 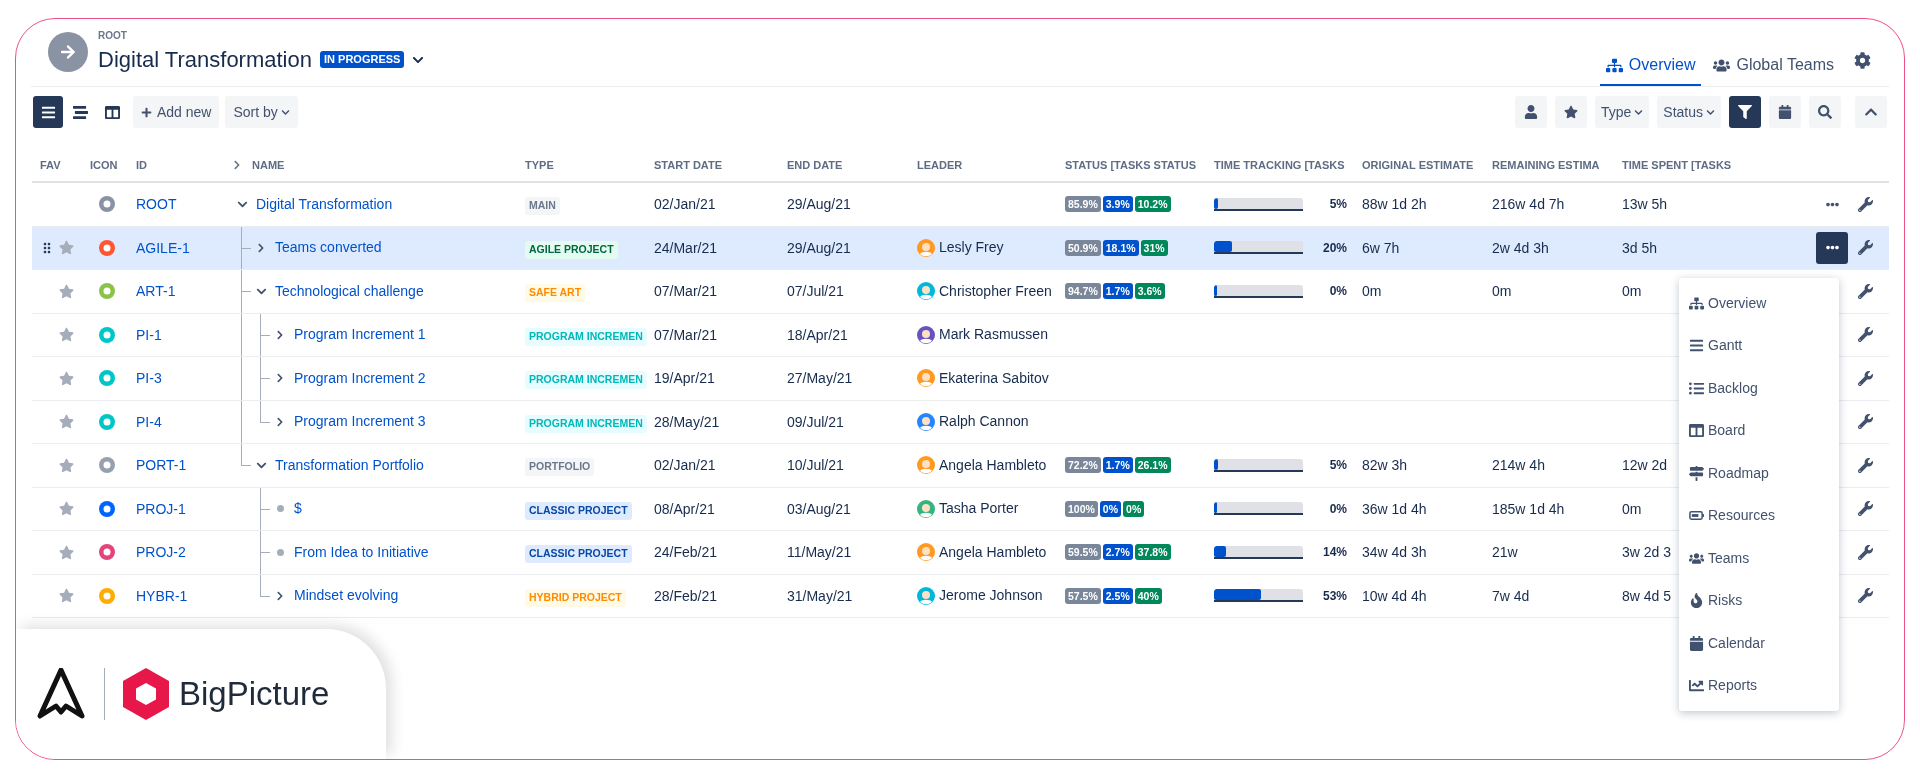 What do you see at coordinates (1759, 685) in the screenshot?
I see `menu-item: Reports` at bounding box center [1759, 685].